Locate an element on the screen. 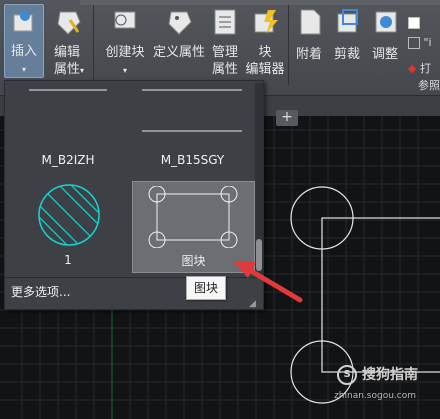 The width and height of the screenshot is (440, 419). sogou-icon: S is located at coordinates (347, 375).